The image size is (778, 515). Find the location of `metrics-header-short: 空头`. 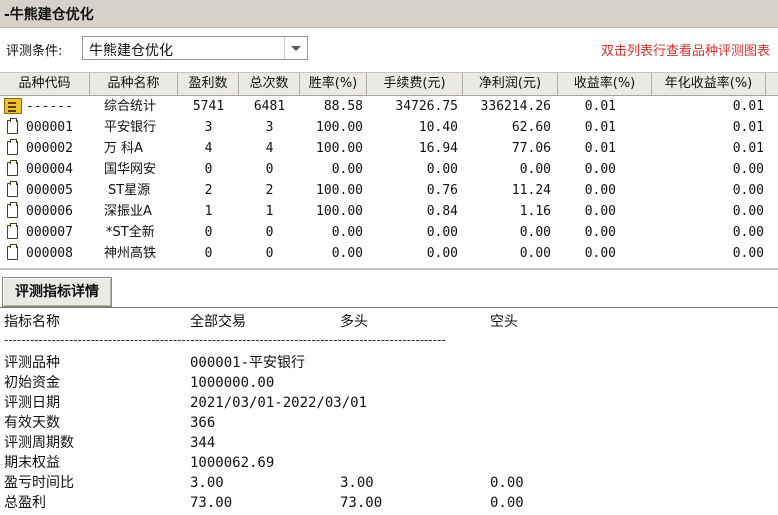

metrics-header-short: 空头 is located at coordinates (504, 322).